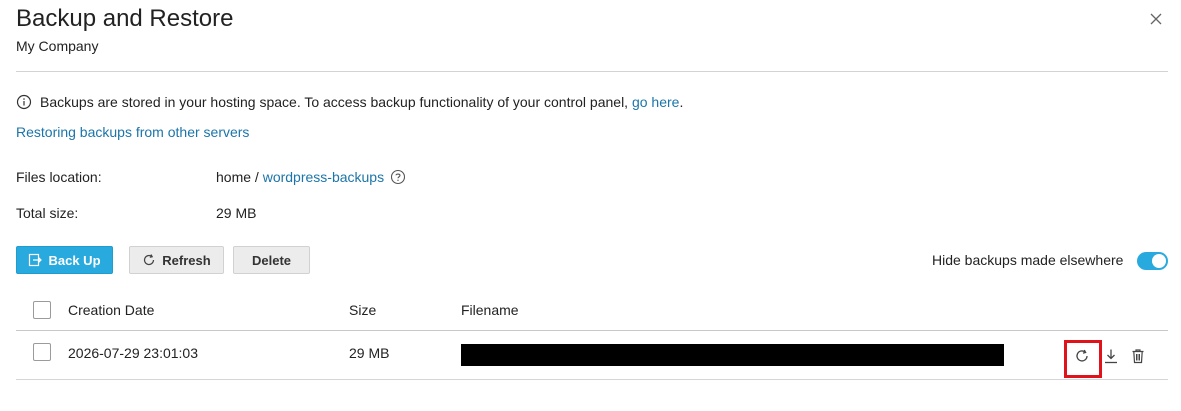 The image size is (1181, 411). Describe the element at coordinates (592, 71) in the screenshot. I see `header-divider` at that location.